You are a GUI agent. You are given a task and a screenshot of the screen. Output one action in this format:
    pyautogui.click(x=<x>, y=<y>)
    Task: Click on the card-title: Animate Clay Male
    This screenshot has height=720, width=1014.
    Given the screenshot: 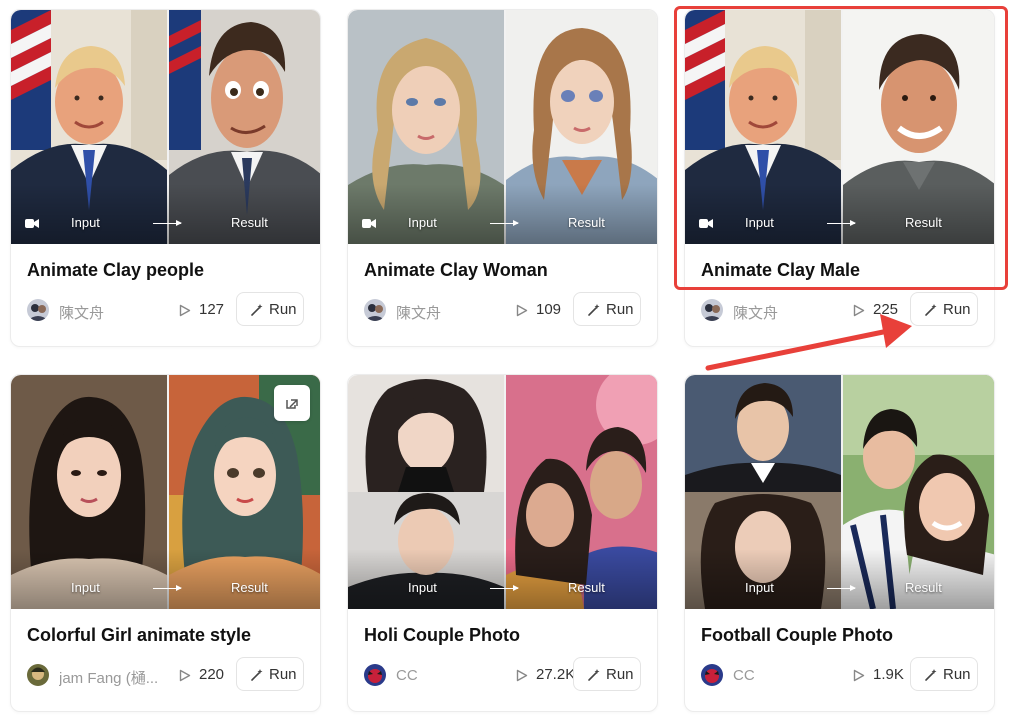 What is the action you would take?
    pyautogui.click(x=780, y=270)
    